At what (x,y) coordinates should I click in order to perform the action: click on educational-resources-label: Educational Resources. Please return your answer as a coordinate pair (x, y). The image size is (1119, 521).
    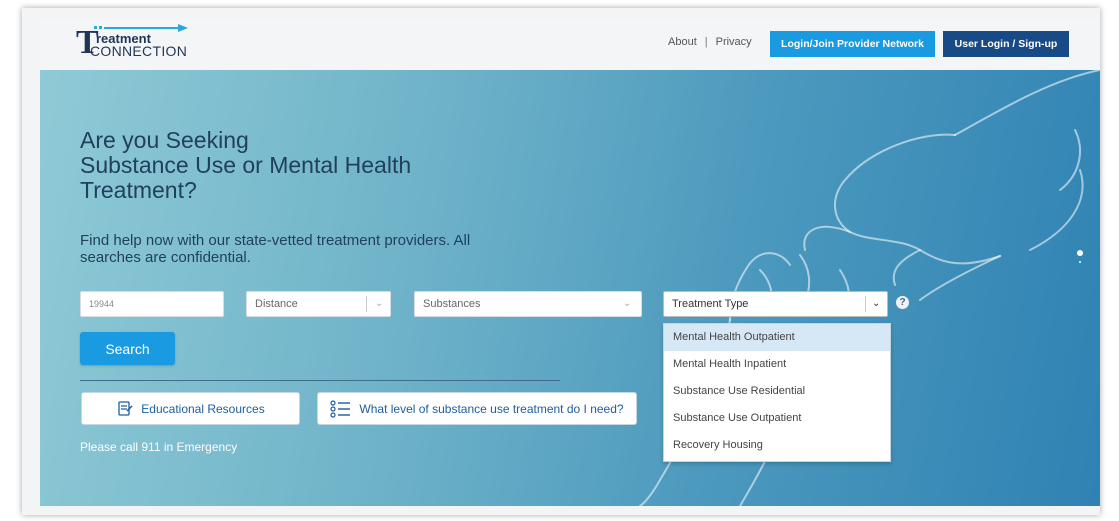
    Looking at the image, I should click on (203, 408).